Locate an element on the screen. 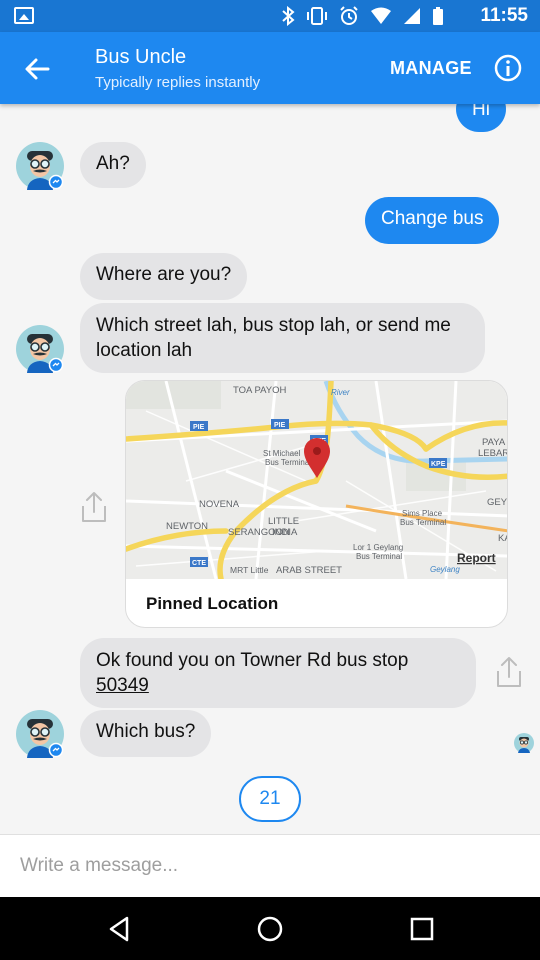  incoming-message: Which bus? is located at coordinates (146, 733).